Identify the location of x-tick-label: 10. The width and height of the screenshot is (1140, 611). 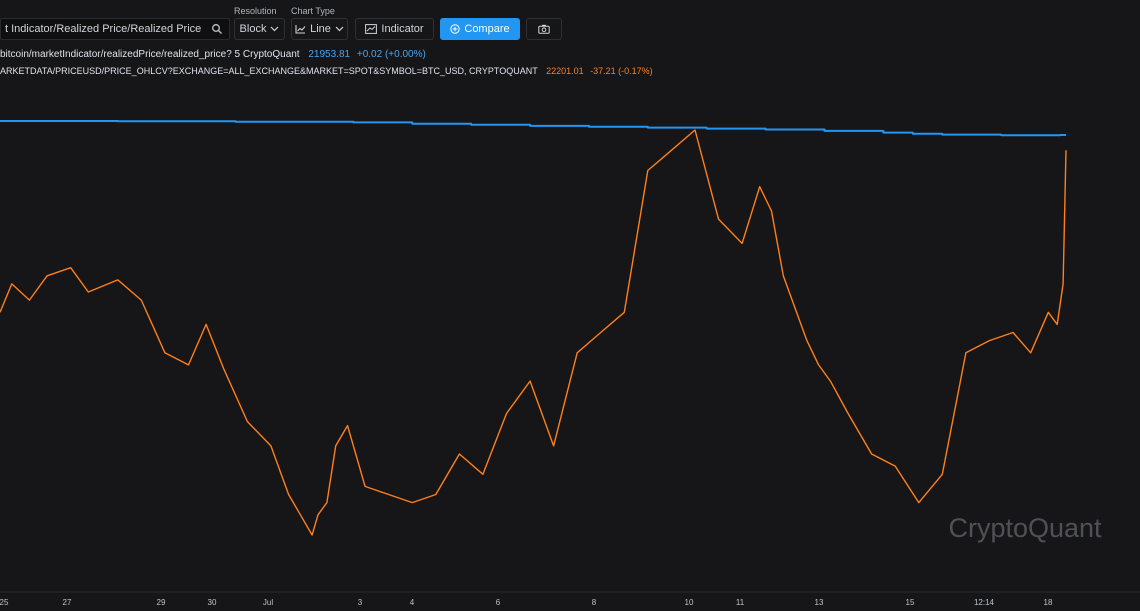
(689, 602).